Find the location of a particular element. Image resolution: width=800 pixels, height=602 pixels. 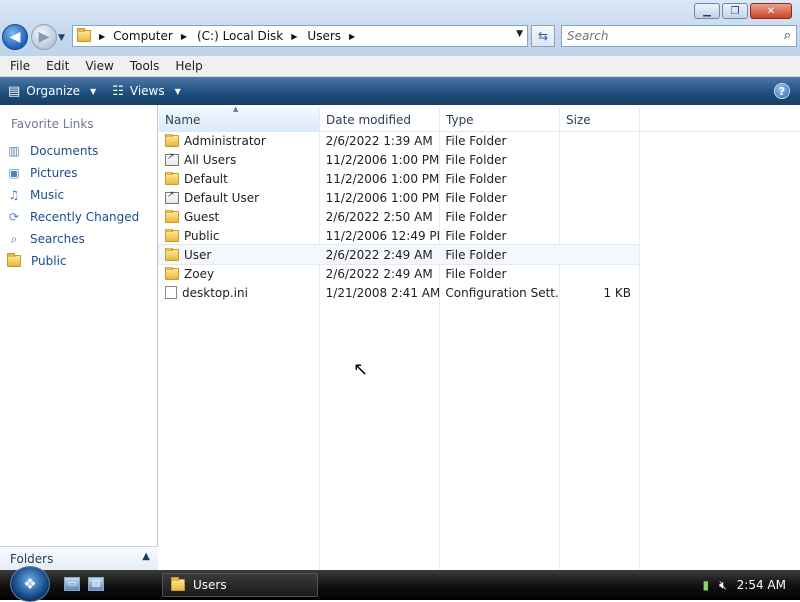

file-row: Guest 2/6/2022 2:50 AM File Folder is located at coordinates (399, 216).